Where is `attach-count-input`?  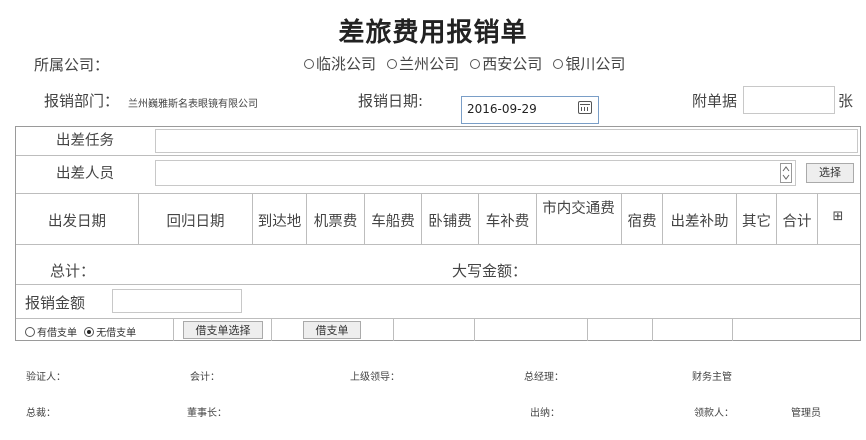 attach-count-input is located at coordinates (789, 100).